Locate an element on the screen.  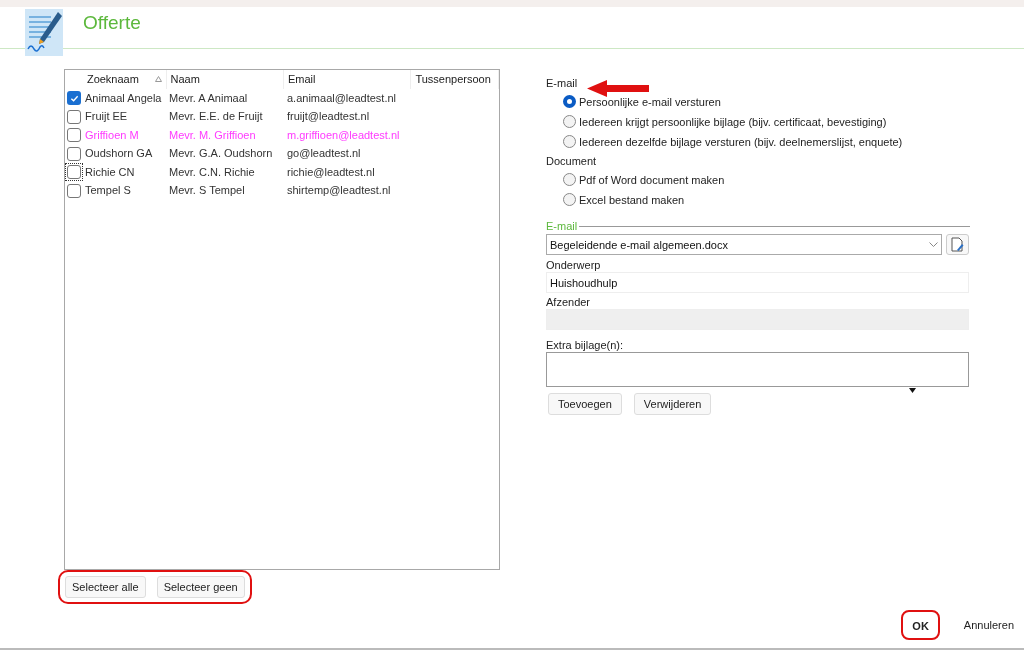
table-cell-text: shirtemp@leadtest.nl is located at coordinates (339, 191).